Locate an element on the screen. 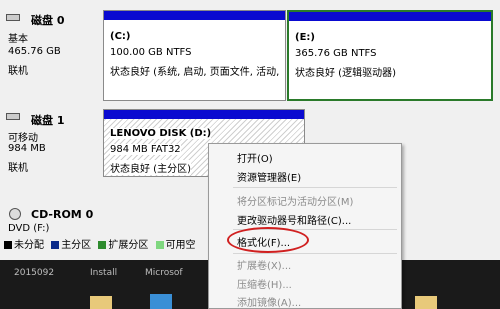 This screenshot has width=500, height=309. disk-0-name: 磁盘 0 is located at coordinates (48, 20).